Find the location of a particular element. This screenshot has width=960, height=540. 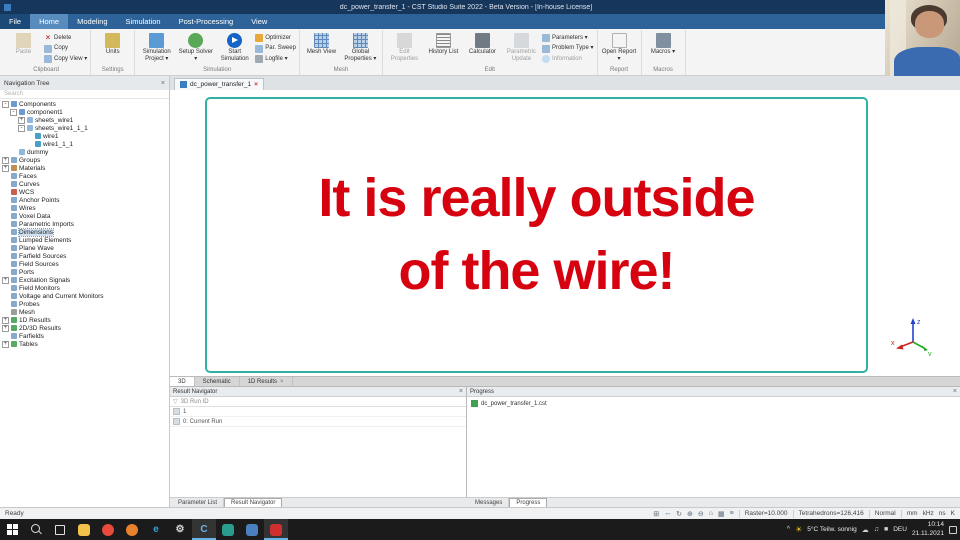

tree-item-anchor-points: Anchor Points is located at coordinates (84, 200).